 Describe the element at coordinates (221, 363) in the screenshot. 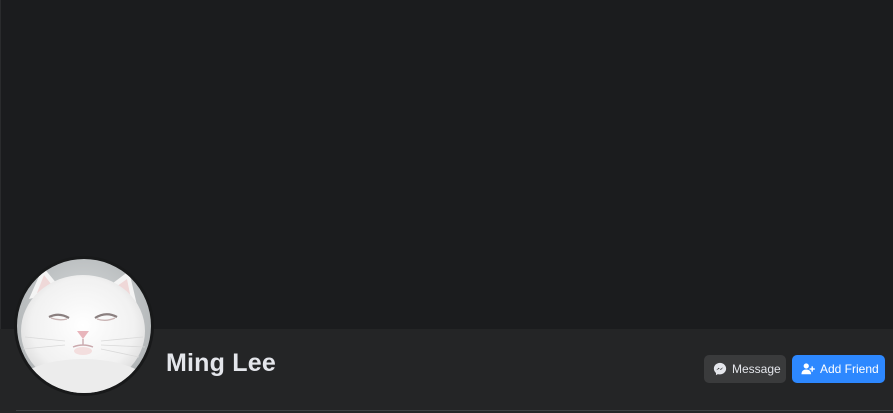

I see `profile-name: Ming Lee` at that location.